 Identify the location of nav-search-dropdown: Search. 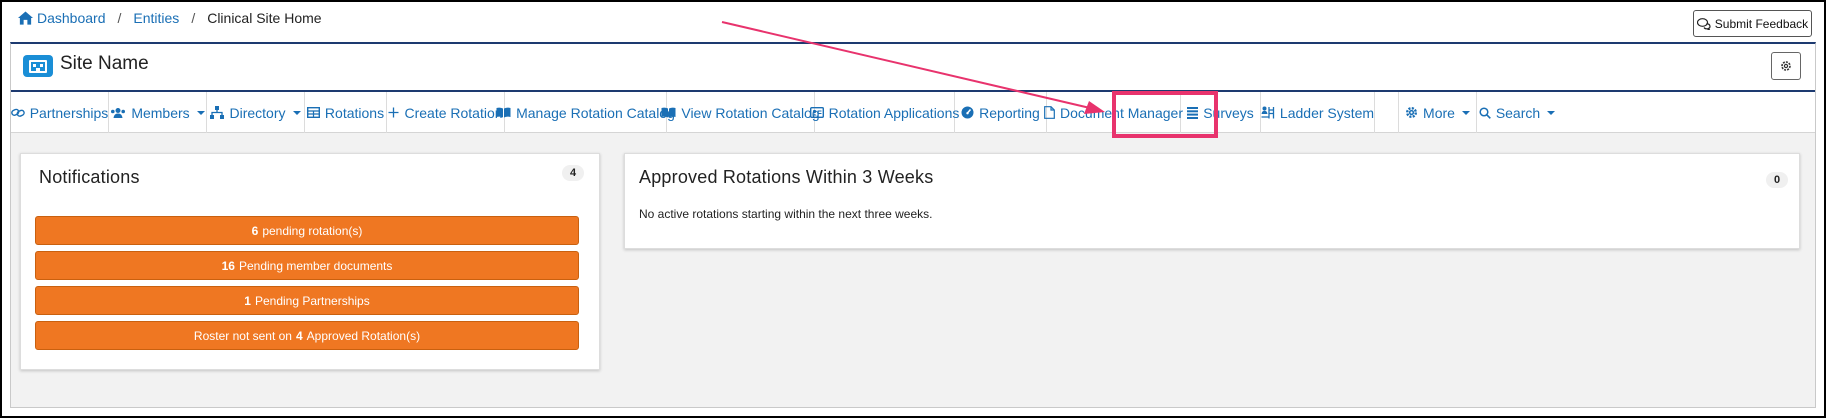
(1517, 112).